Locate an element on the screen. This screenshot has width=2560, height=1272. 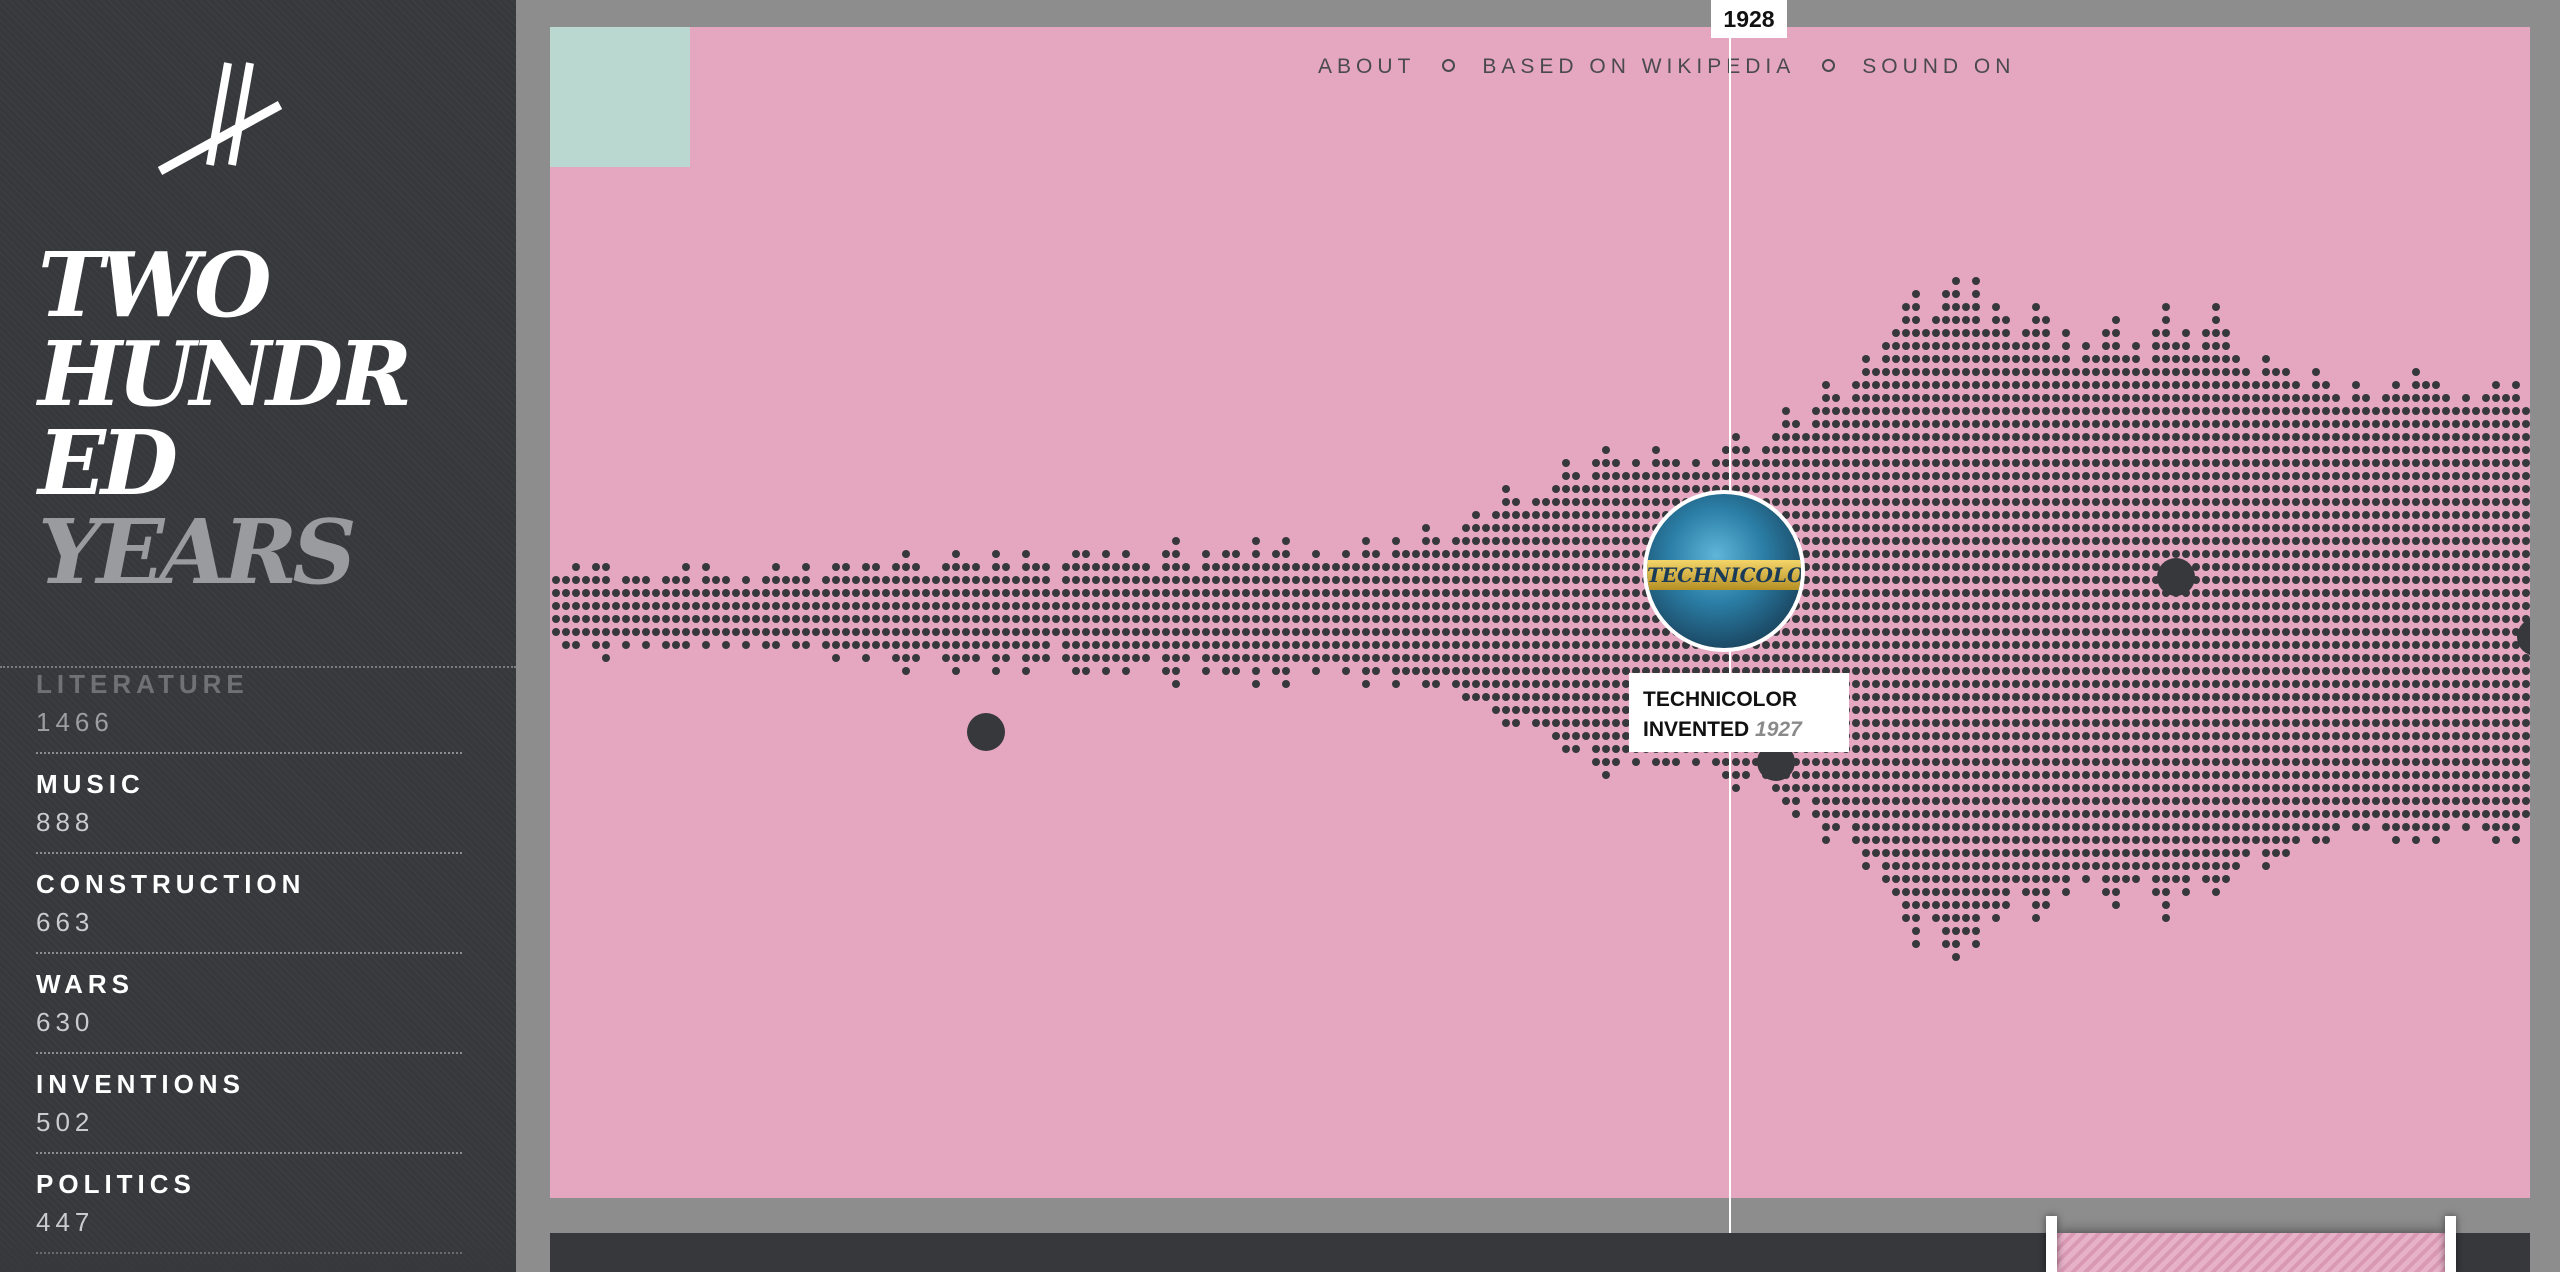
event-caption: TECHNICOLOR INVENTED 1927 is located at coordinates (1739, 712).